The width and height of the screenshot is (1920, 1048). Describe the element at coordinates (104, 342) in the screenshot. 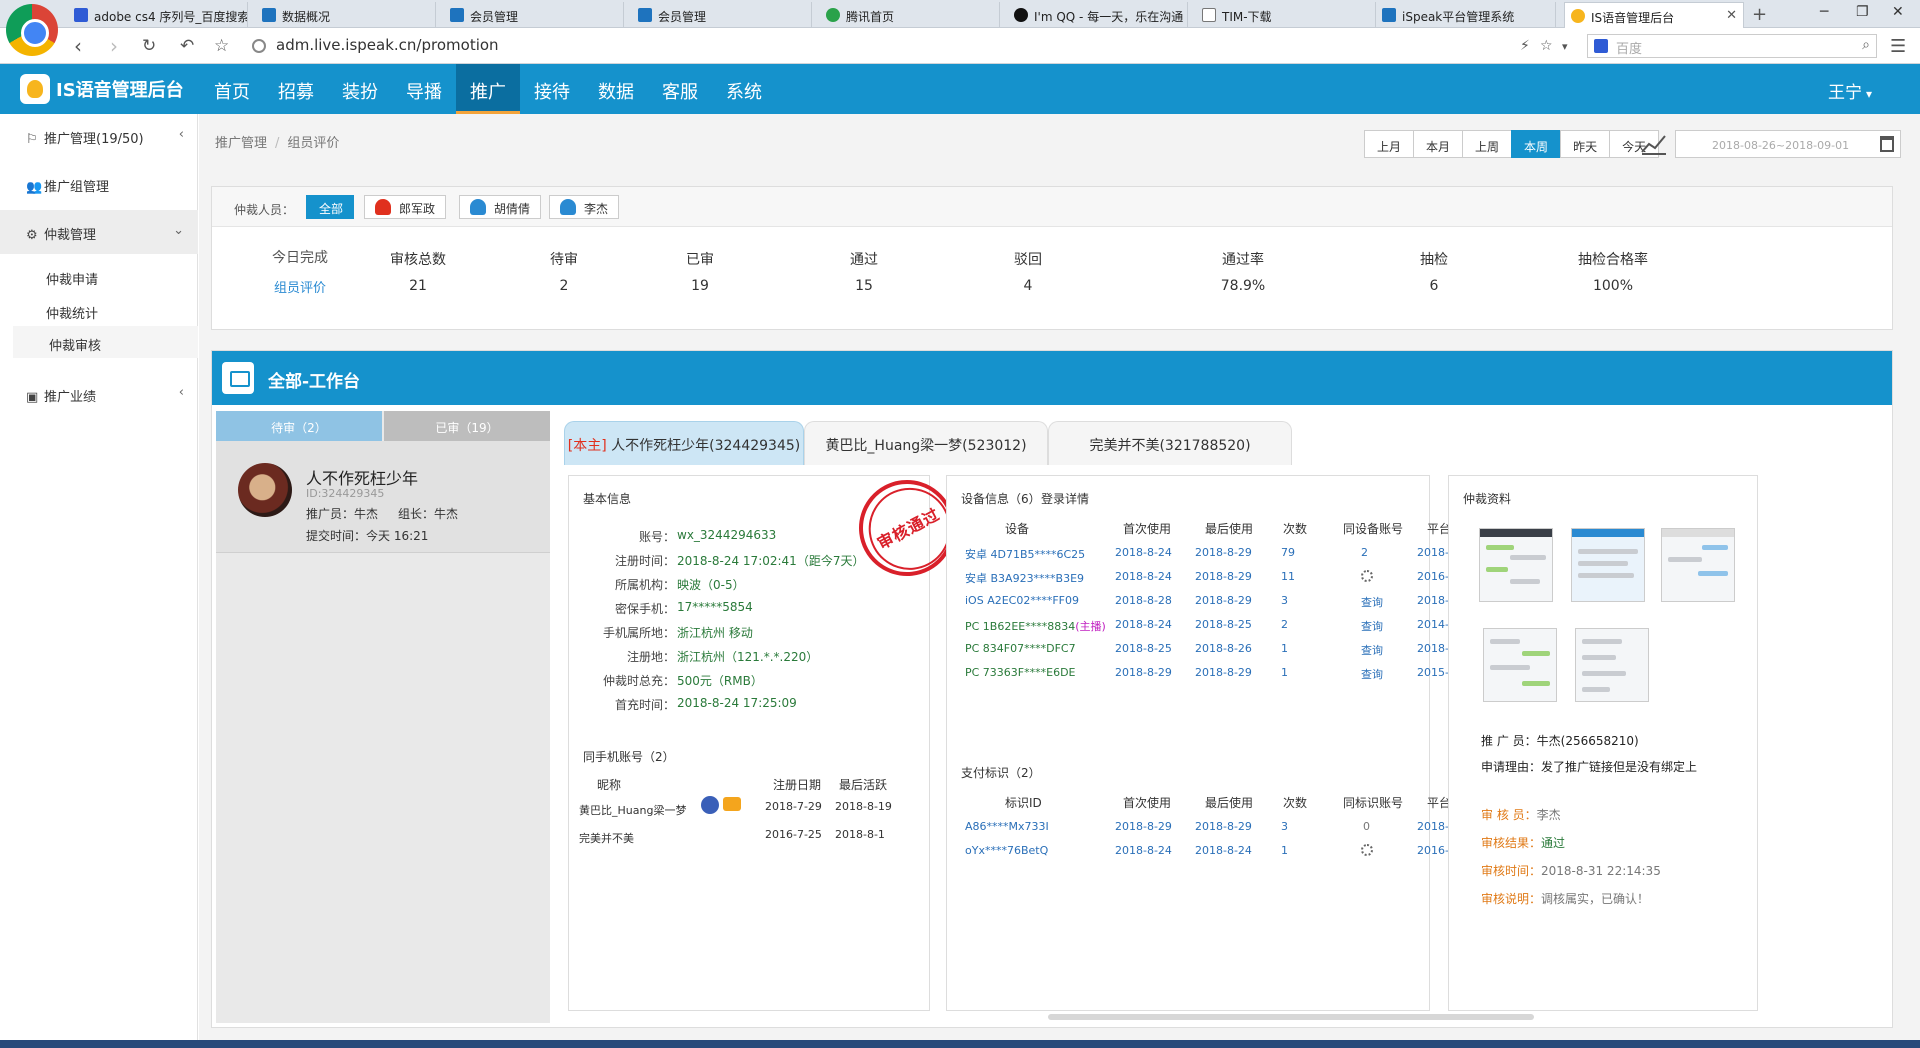

I see `sidebar-sub-arbitration-review: 仲裁审核` at that location.